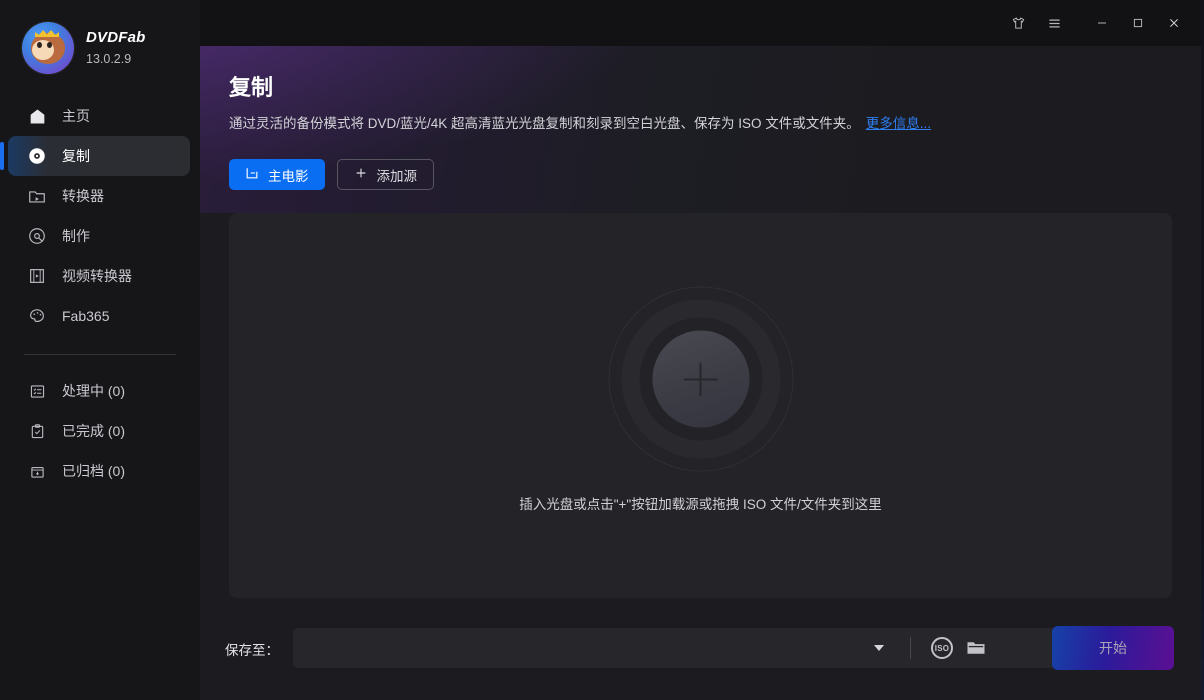 Image resolution: width=1204 pixels, height=700 pixels. Describe the element at coordinates (37, 196) in the screenshot. I see `ripper-icon` at that location.